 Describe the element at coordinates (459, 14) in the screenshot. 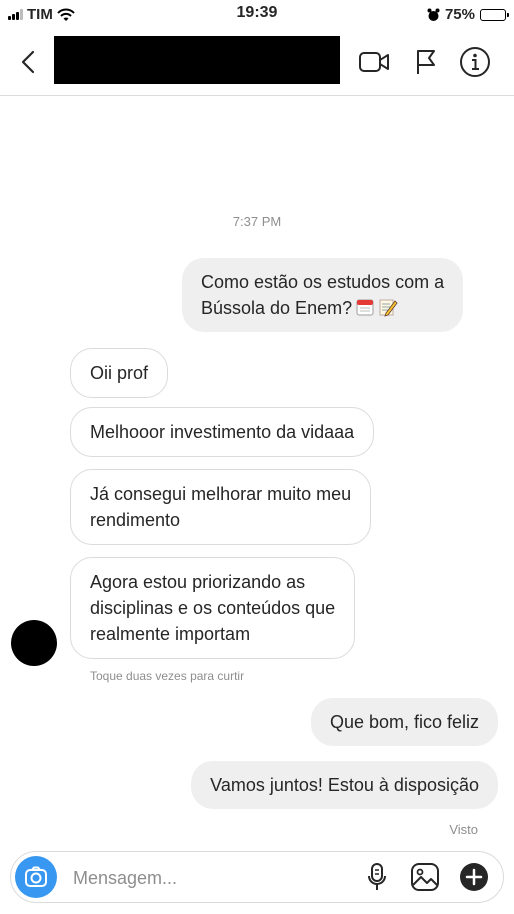

I see `battery-percent: 75%` at that location.